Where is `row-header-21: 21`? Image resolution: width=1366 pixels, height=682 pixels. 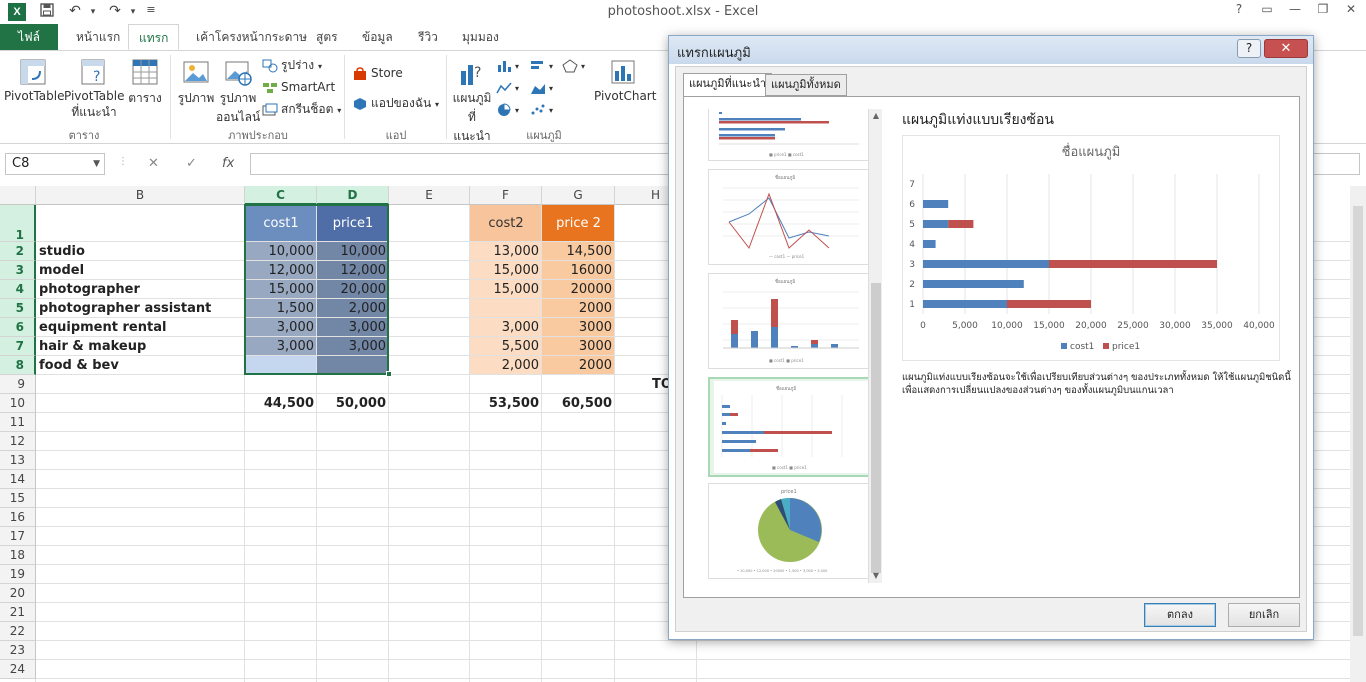 row-header-21: 21 is located at coordinates (18, 612).